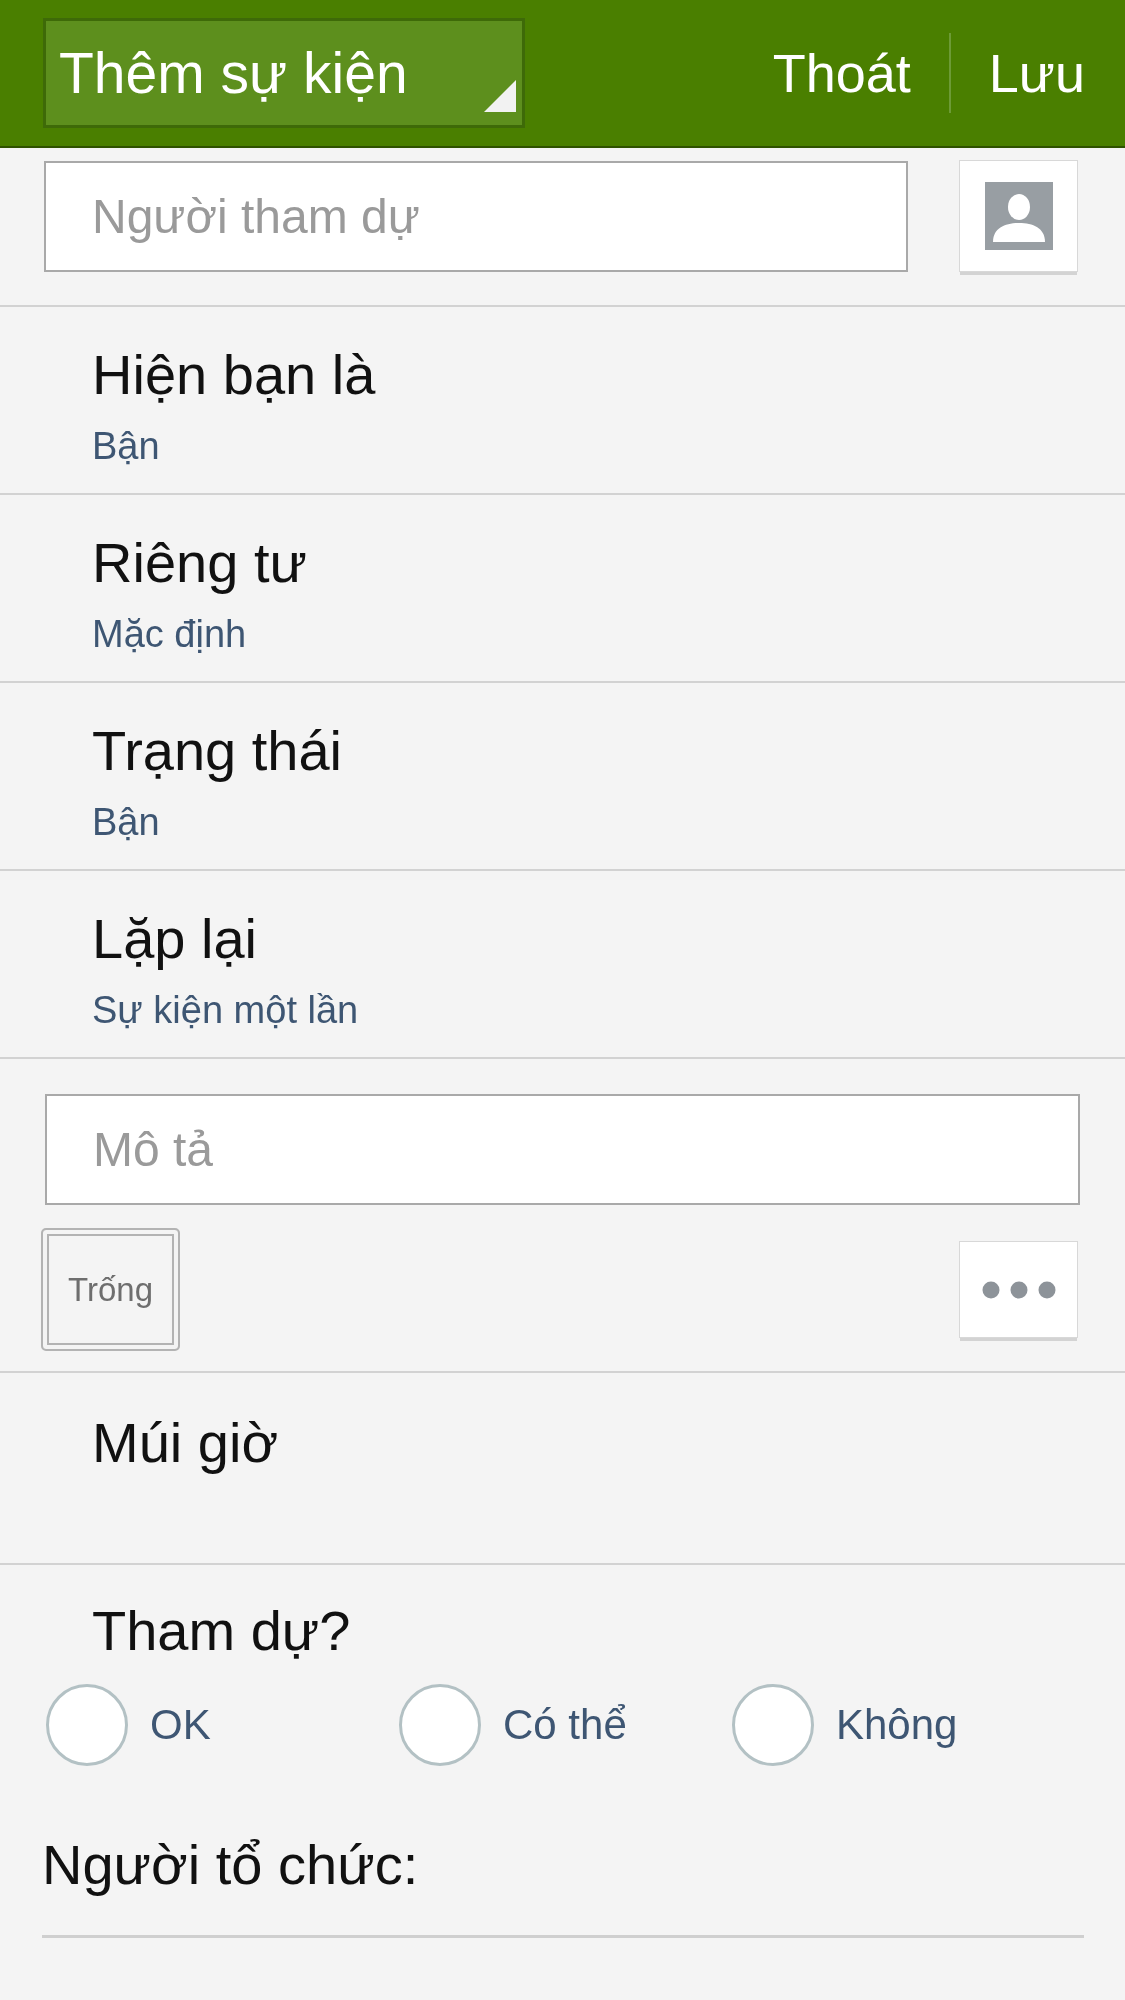  What do you see at coordinates (841, 73) in the screenshot?
I see `action-button: Thoát` at bounding box center [841, 73].